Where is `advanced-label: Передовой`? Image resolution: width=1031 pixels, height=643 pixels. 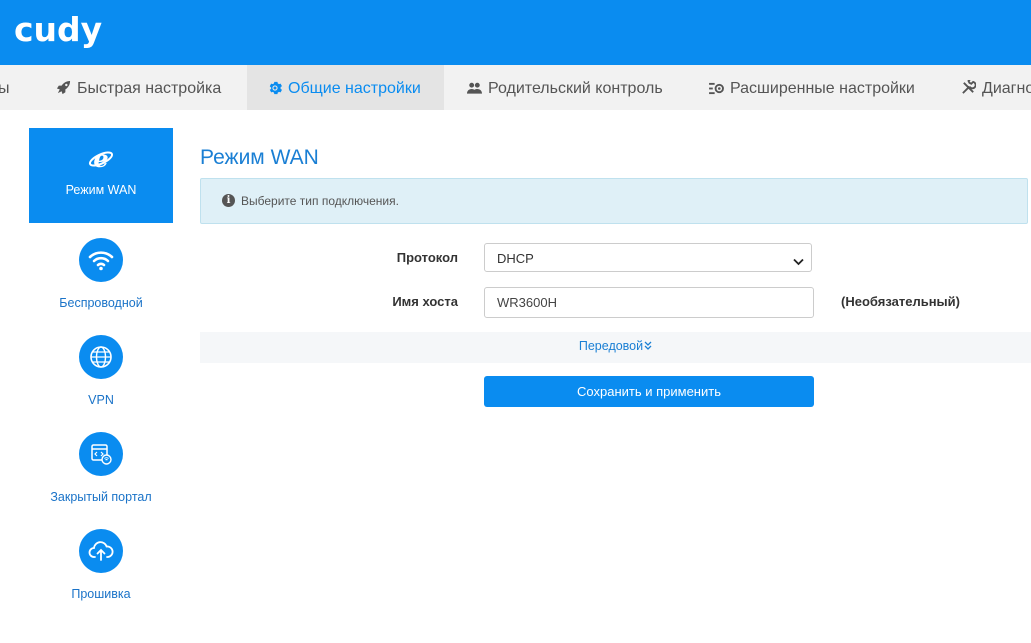
advanced-label: Передовой is located at coordinates (611, 346).